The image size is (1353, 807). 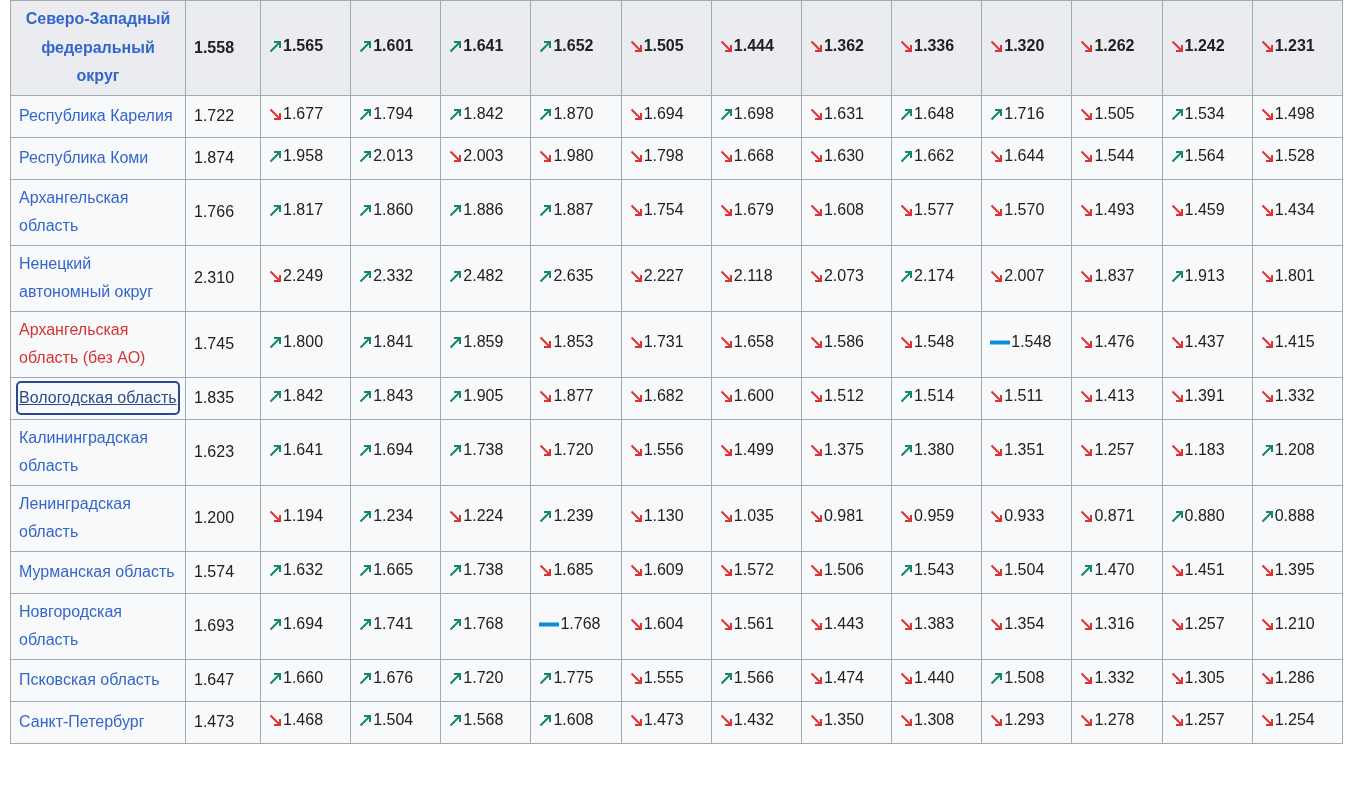 What do you see at coordinates (1024, 450) in the screenshot?
I see `value-text: 1.351` at bounding box center [1024, 450].